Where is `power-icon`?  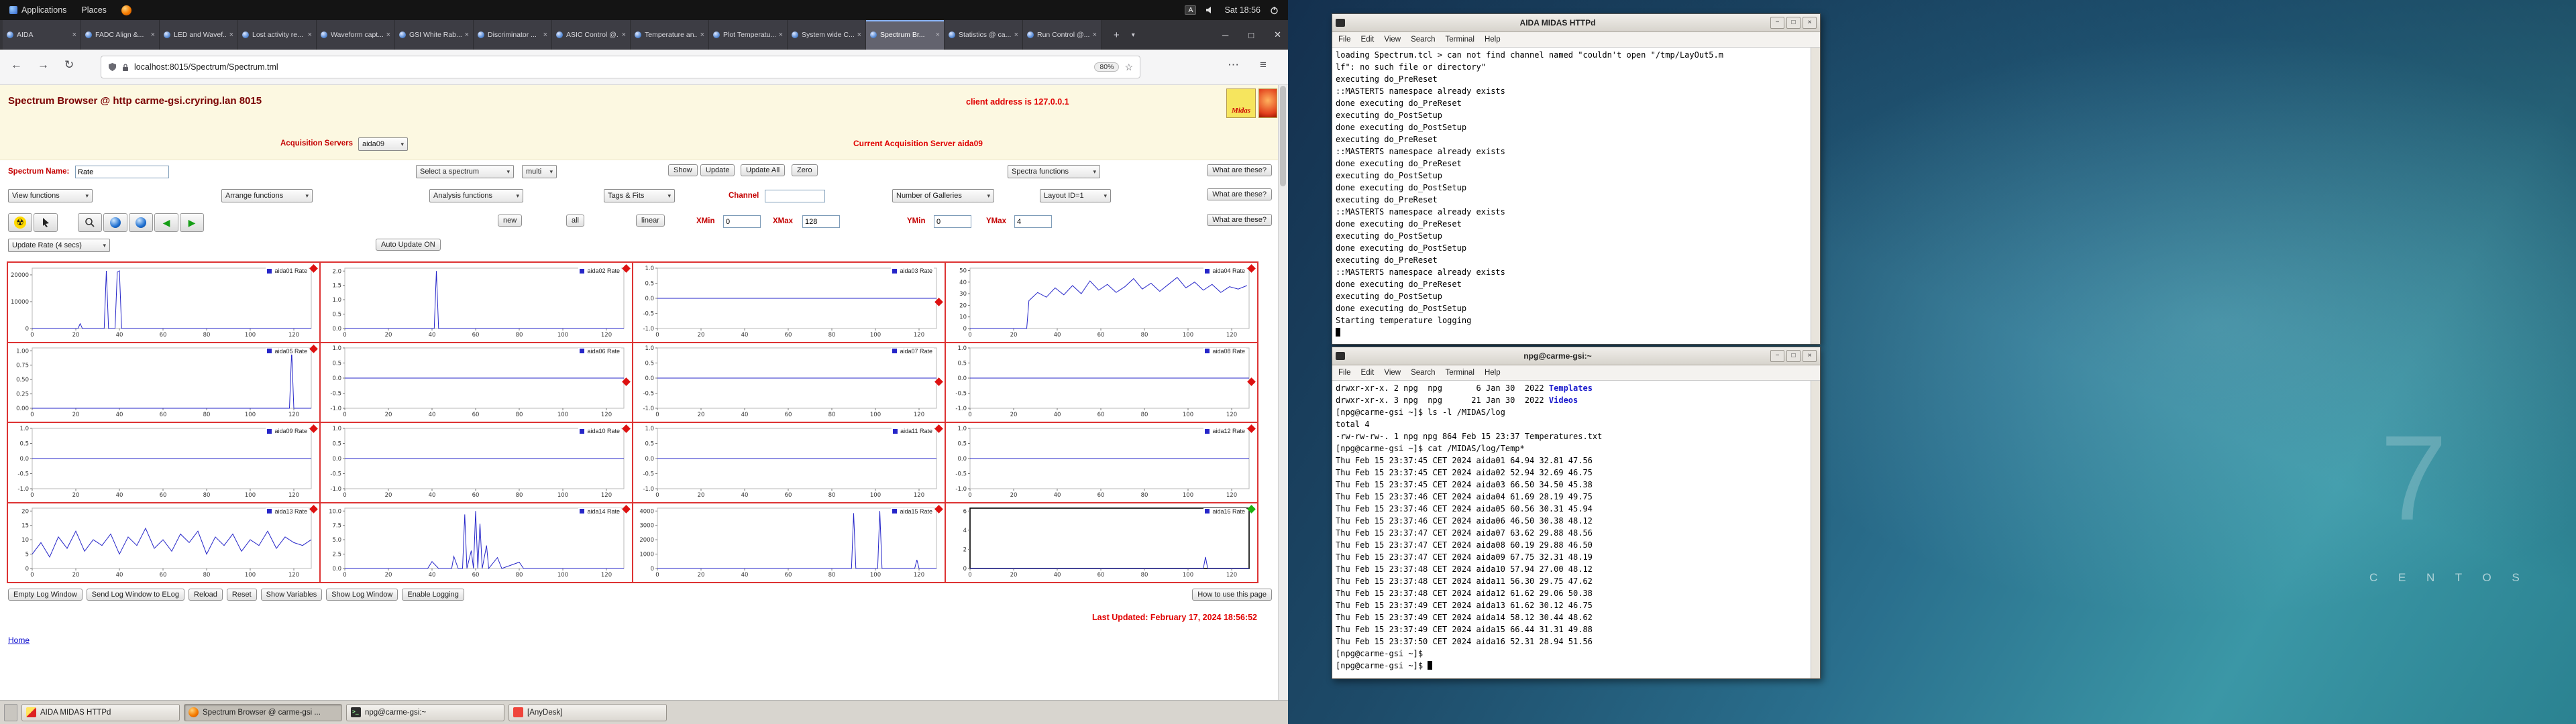
power-icon is located at coordinates (1274, 10).